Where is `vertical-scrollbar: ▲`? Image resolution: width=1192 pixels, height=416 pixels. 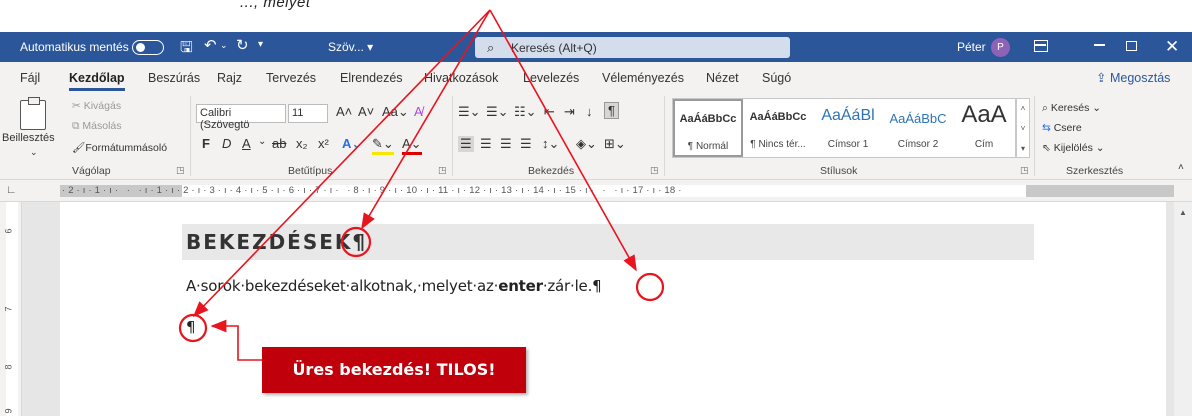 vertical-scrollbar: ▲ is located at coordinates (1183, 309).